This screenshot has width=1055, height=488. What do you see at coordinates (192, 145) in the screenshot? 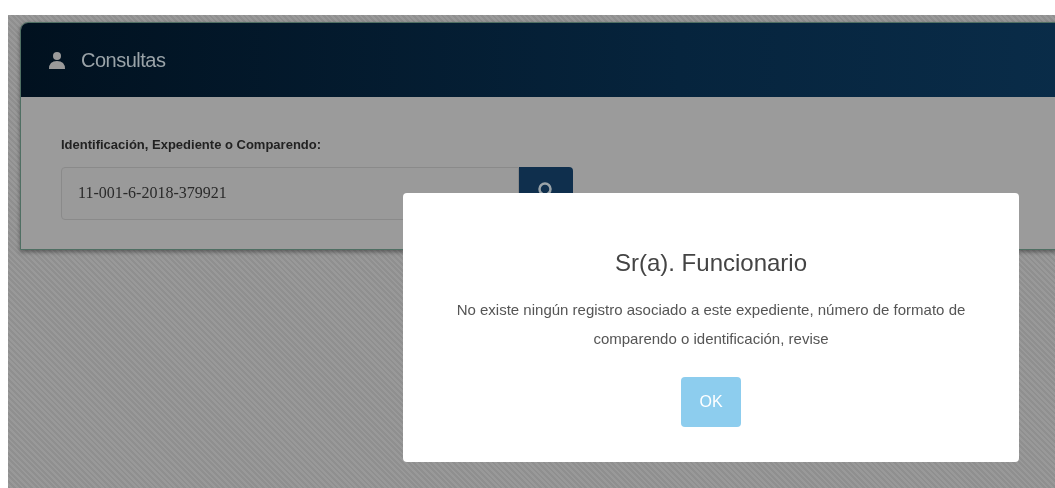
I see `field-label: Identificación, Expediente o Comparendo:` at bounding box center [192, 145].